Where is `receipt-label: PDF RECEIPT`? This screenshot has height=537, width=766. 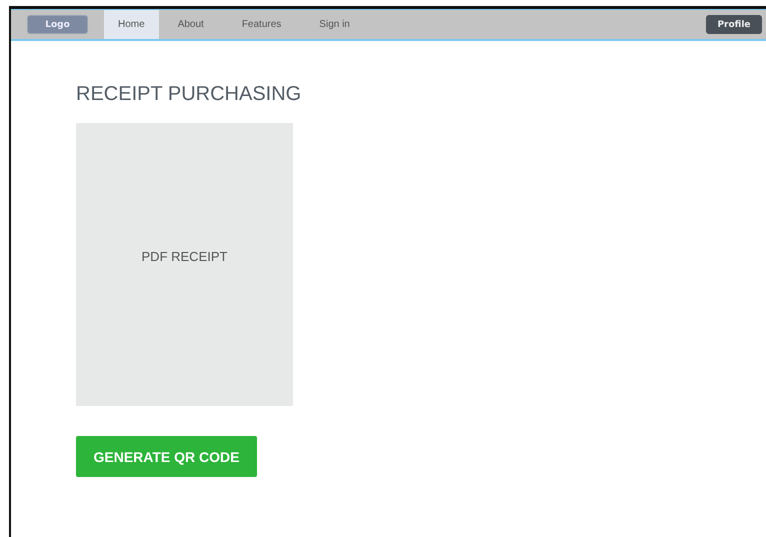 receipt-label: PDF RECEIPT is located at coordinates (185, 256).